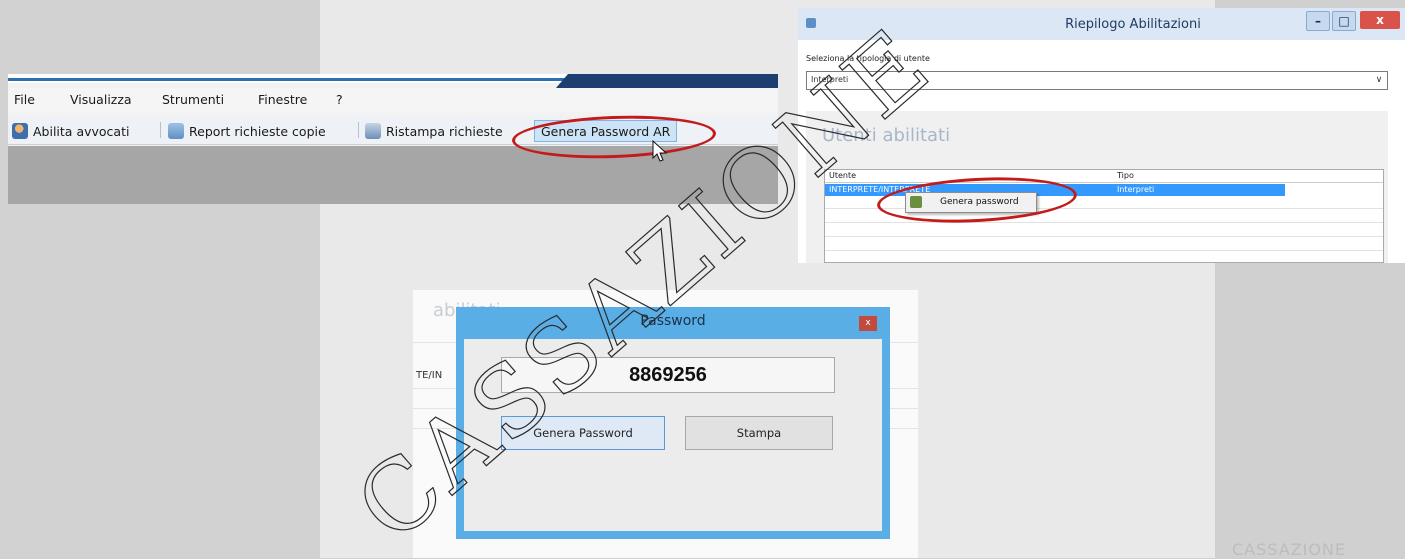 This screenshot has width=1405, height=559. I want to click on close-button: x, so click(1380, 20).